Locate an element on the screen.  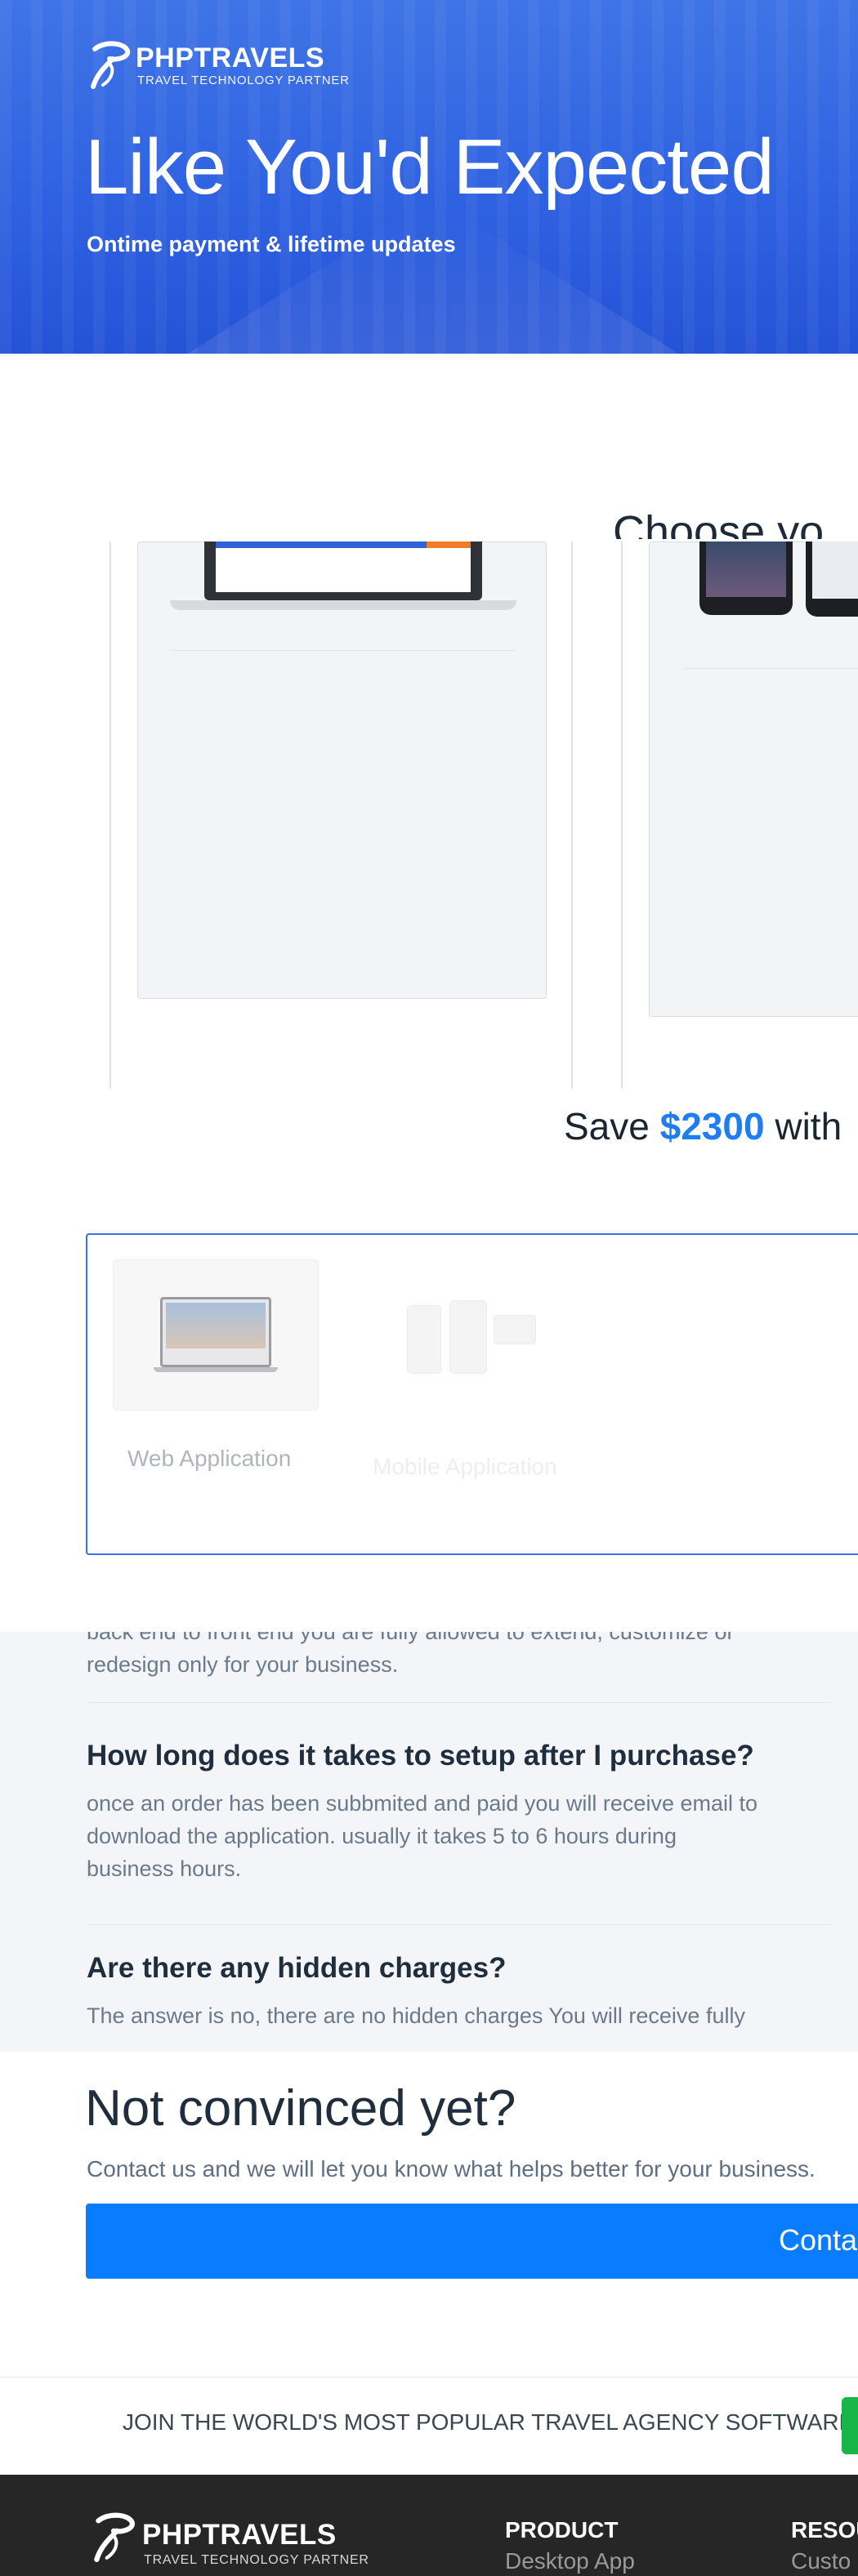
save-amount: $2300 is located at coordinates (712, 1126).